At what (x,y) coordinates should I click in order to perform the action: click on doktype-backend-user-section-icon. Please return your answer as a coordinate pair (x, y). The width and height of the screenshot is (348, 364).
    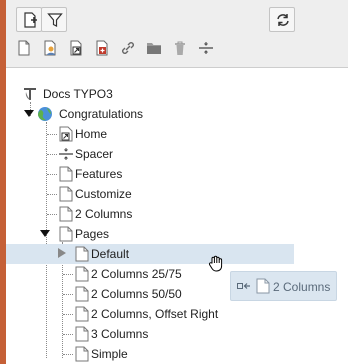
    Looking at the image, I should click on (50, 48).